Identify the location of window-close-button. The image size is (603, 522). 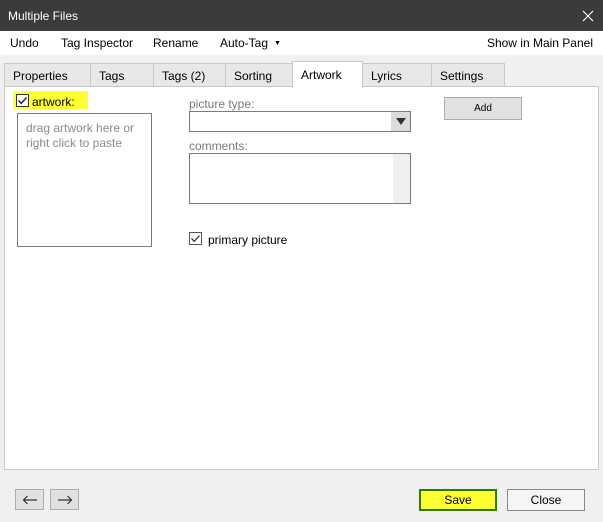
(588, 15).